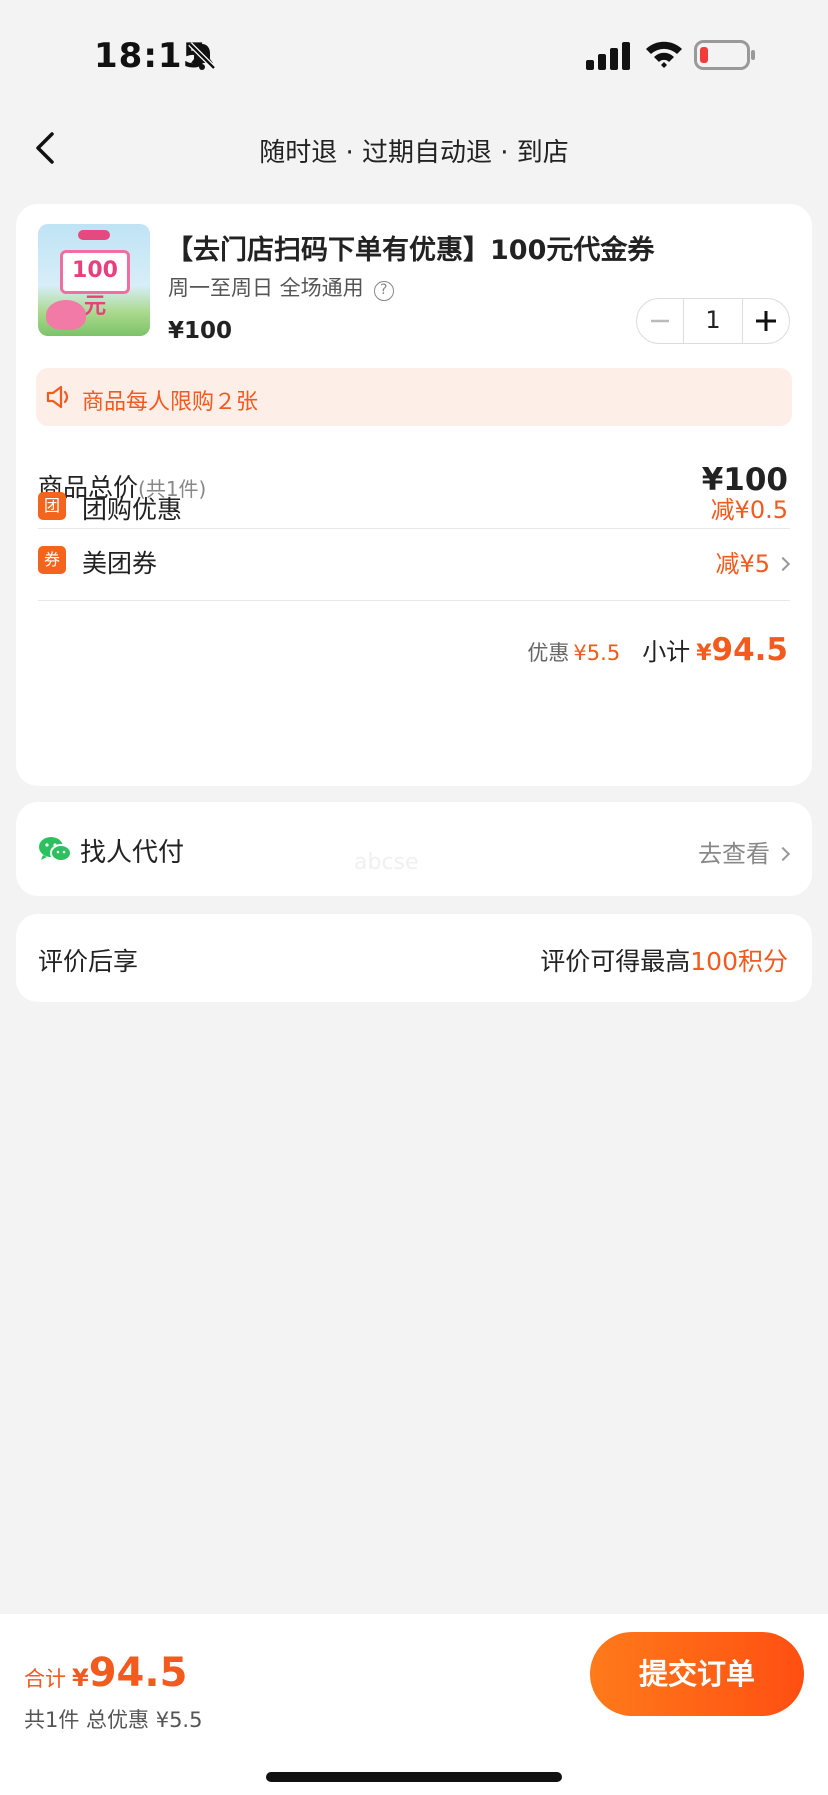 This screenshot has height=1795, width=828. What do you see at coordinates (414, 958) in the screenshot?
I see `review-reward-card: 评价后享 评价可得最高100积分` at bounding box center [414, 958].